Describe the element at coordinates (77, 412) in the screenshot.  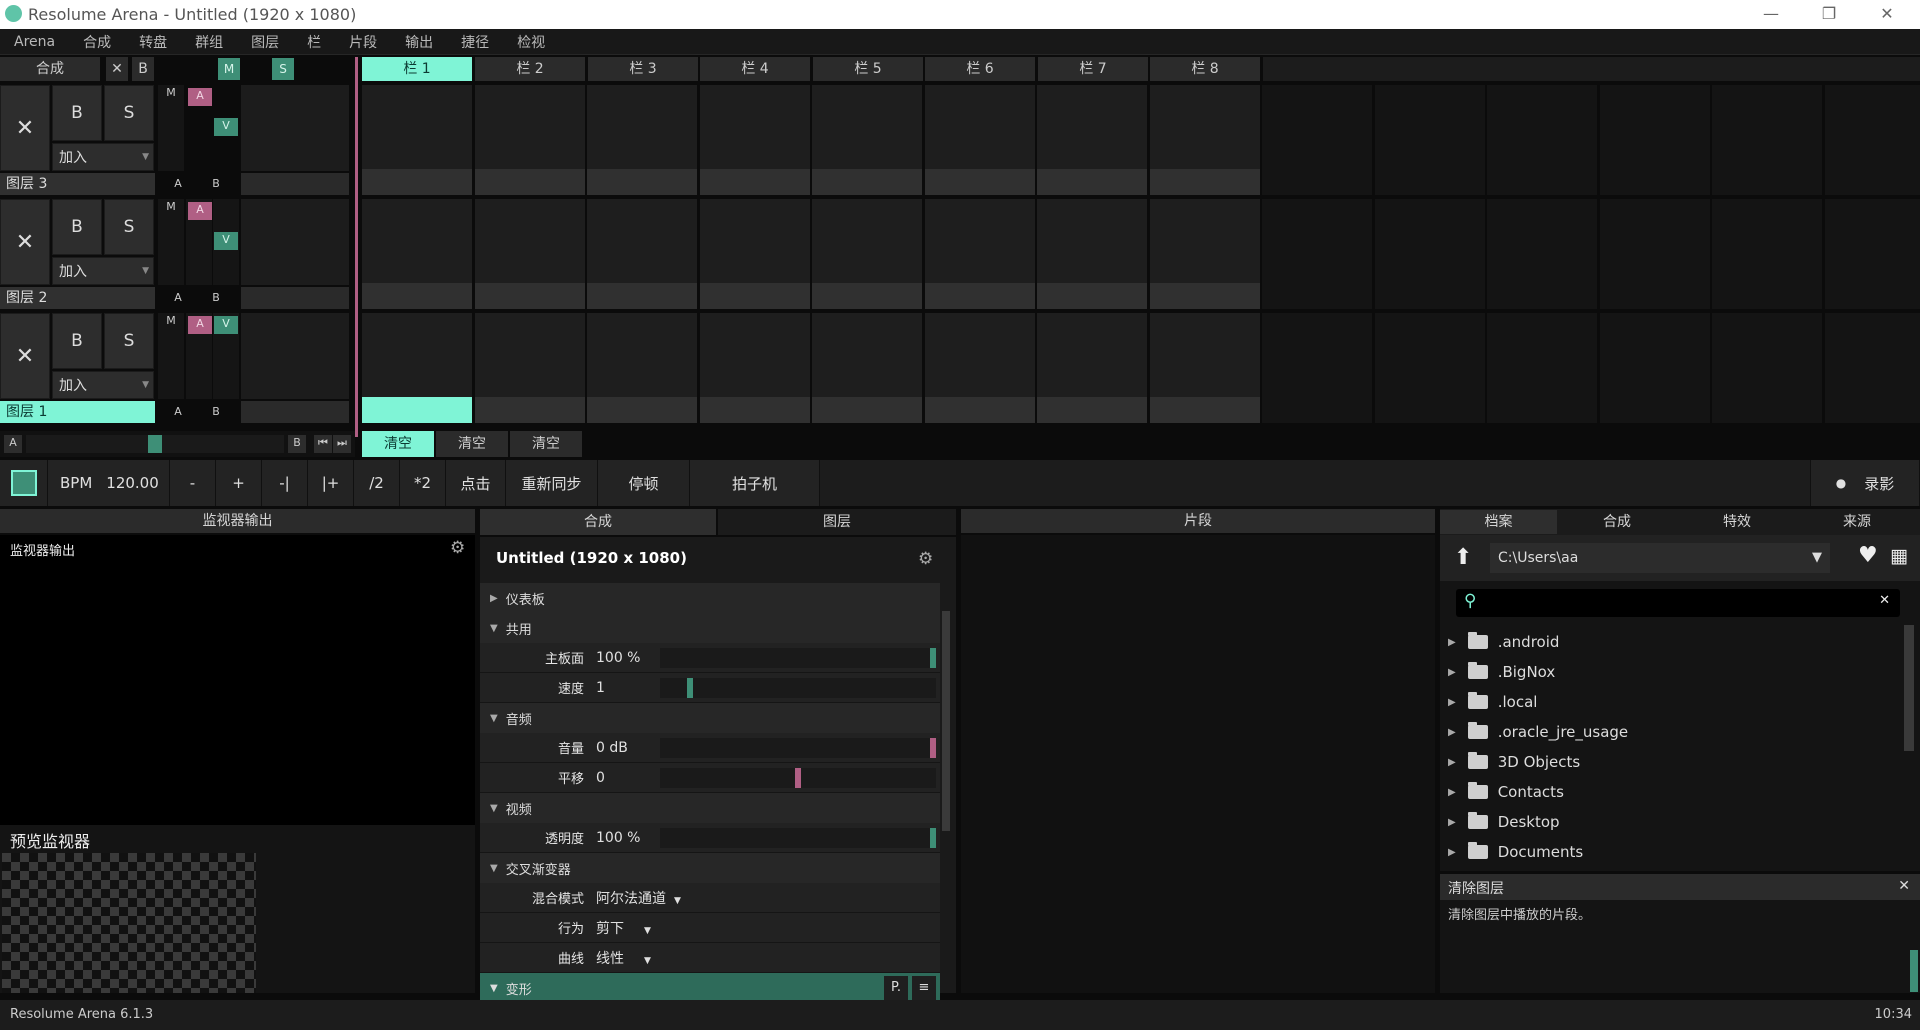
I see `layer-name: 图层 1` at that location.